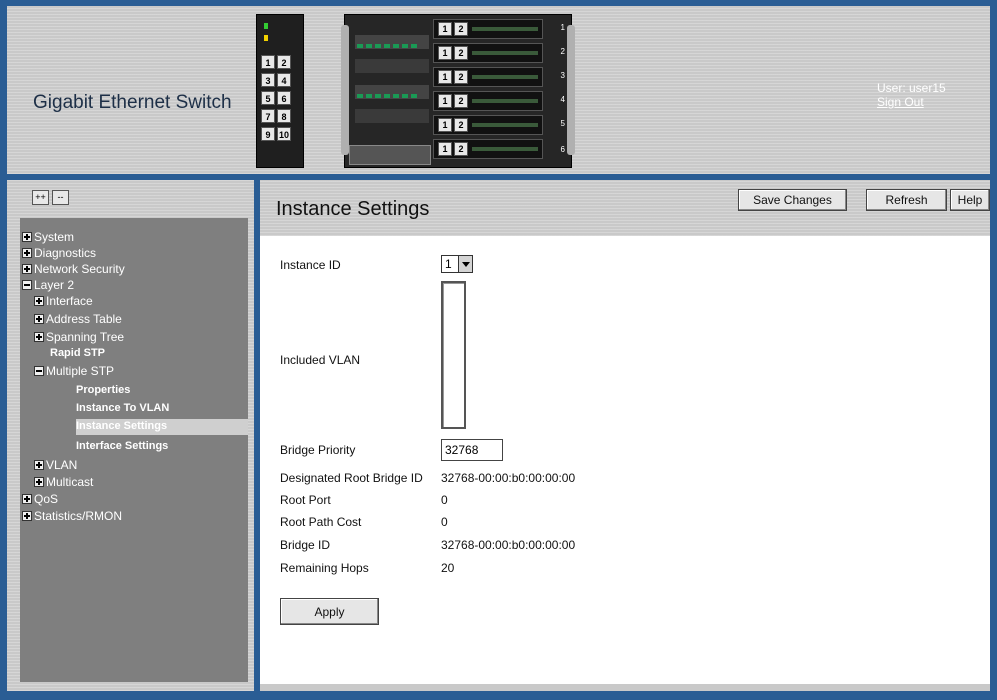  I want to click on help-button: Help, so click(970, 200).